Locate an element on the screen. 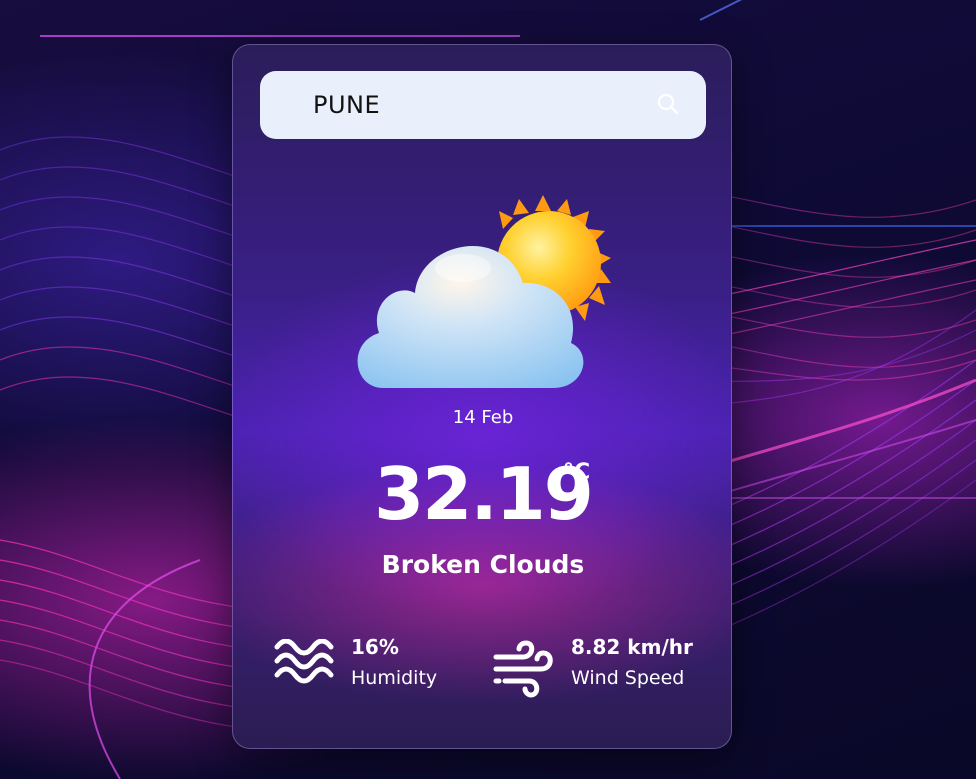 The height and width of the screenshot is (779, 976). temperature-unit: °C is located at coordinates (577, 472).